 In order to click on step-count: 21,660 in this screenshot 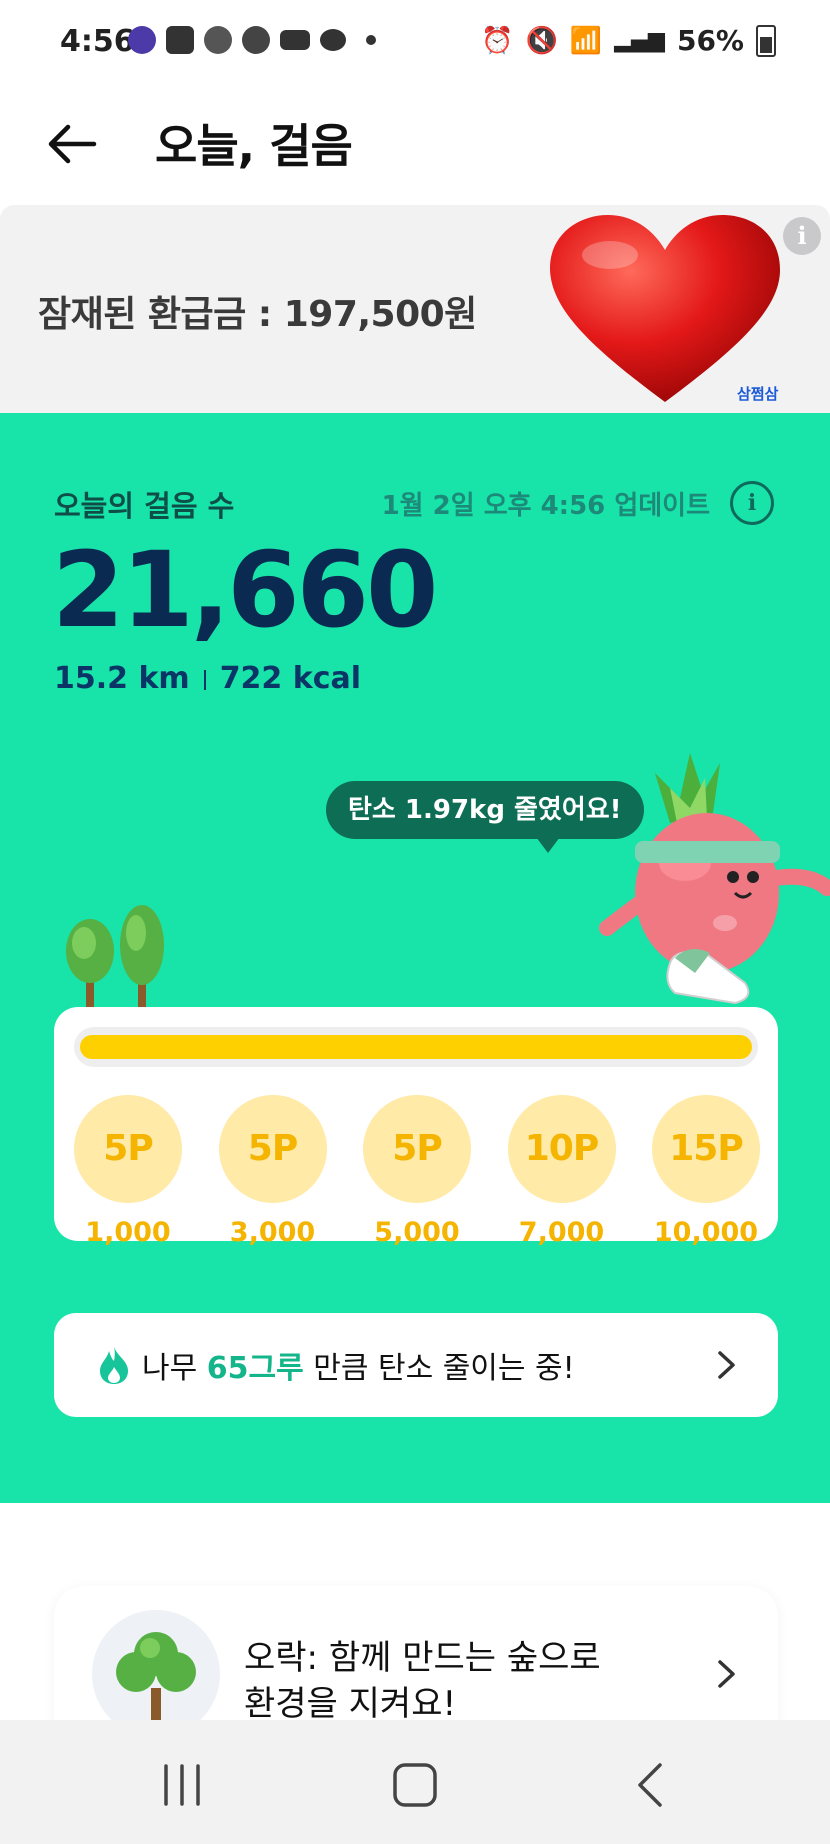, I will do `click(245, 590)`.